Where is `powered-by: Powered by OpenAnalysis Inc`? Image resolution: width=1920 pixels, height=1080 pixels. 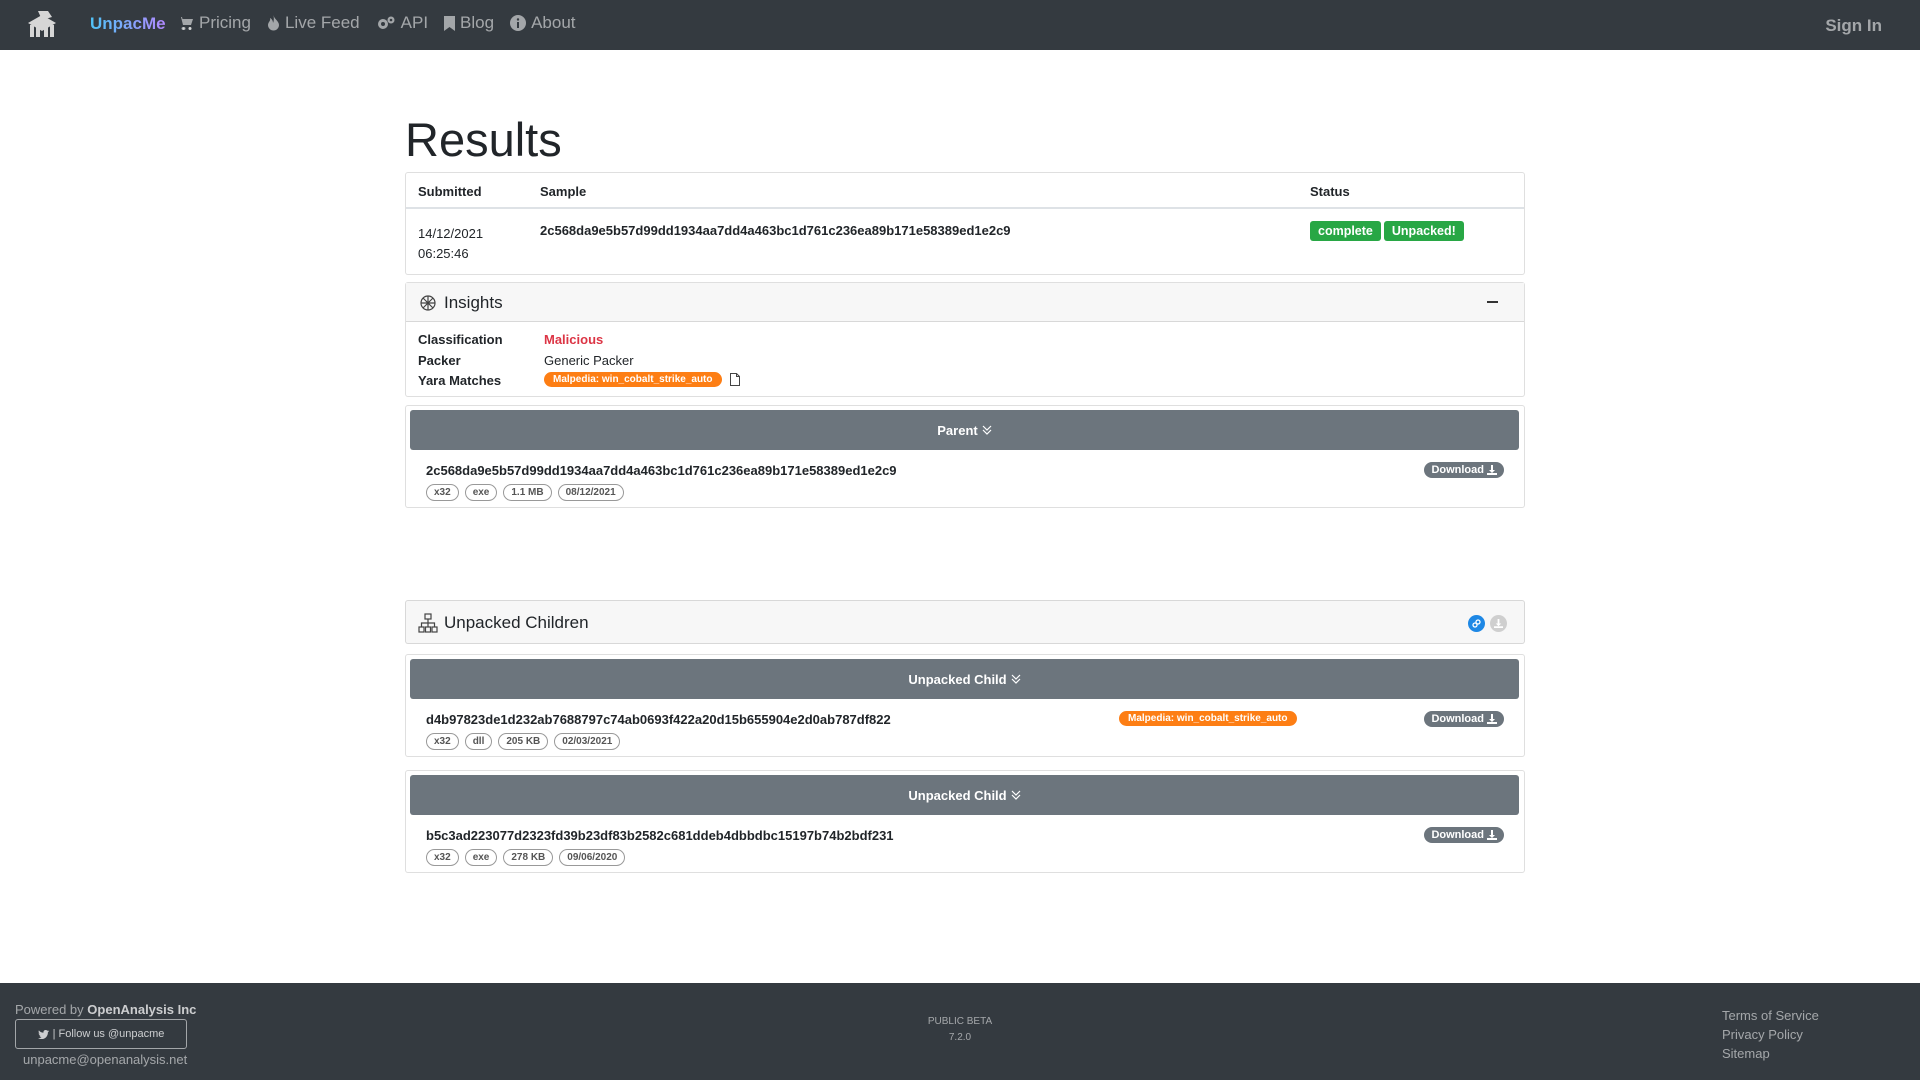 powered-by: Powered by OpenAnalysis Inc is located at coordinates (105, 1009).